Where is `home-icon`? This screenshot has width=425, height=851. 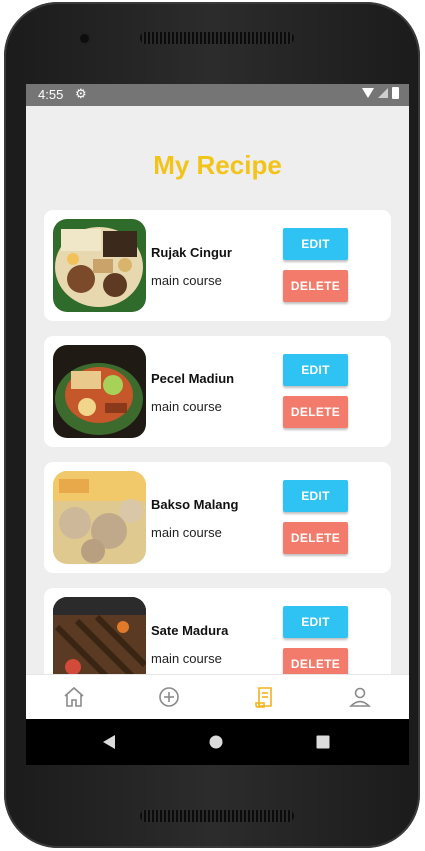
home-icon is located at coordinates (74, 697).